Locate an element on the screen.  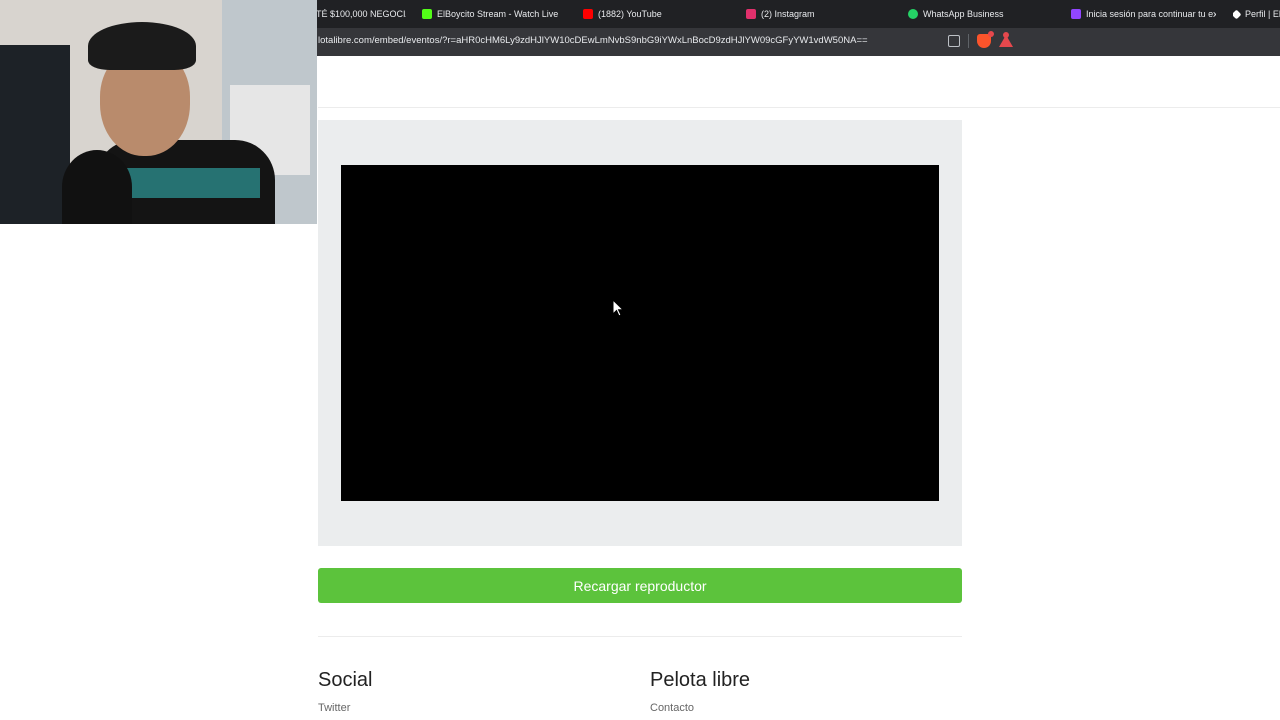
mouse-cursor-icon is located at coordinates (618, 308).